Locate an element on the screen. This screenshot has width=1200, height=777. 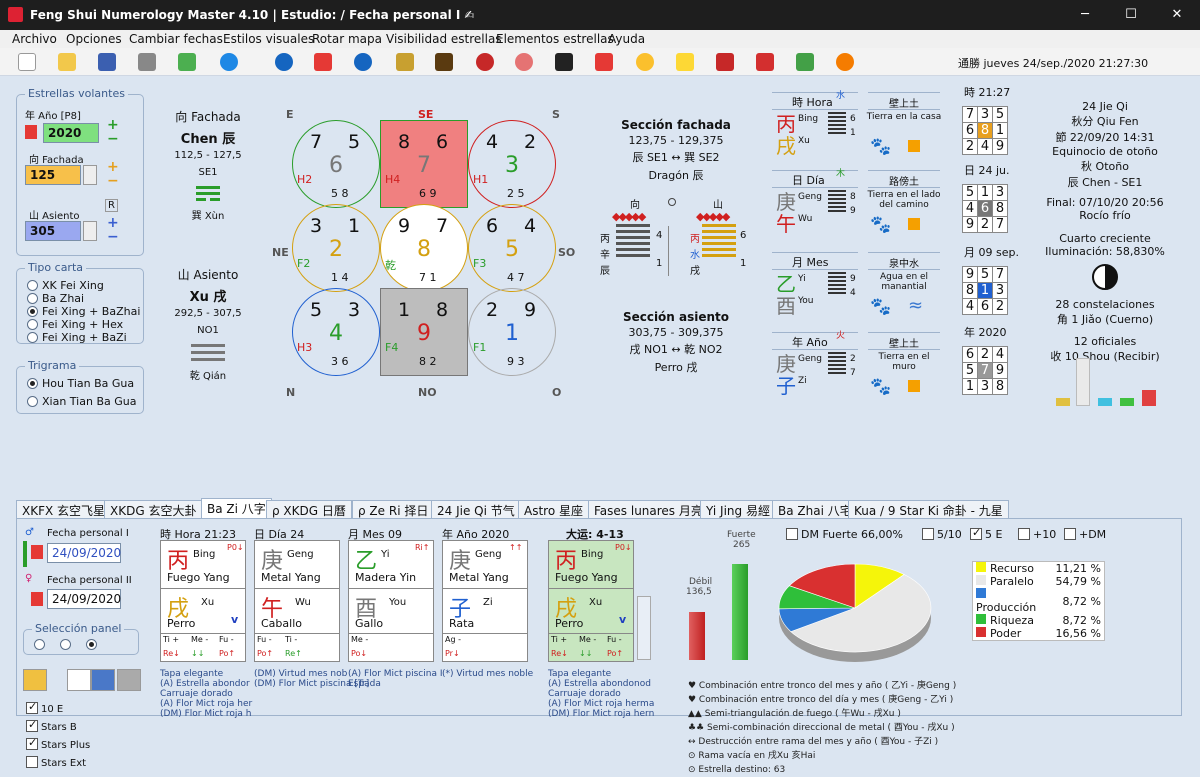
radio-fei-xing-hex: Fei Xing + Hex is located at coordinates (75, 324).